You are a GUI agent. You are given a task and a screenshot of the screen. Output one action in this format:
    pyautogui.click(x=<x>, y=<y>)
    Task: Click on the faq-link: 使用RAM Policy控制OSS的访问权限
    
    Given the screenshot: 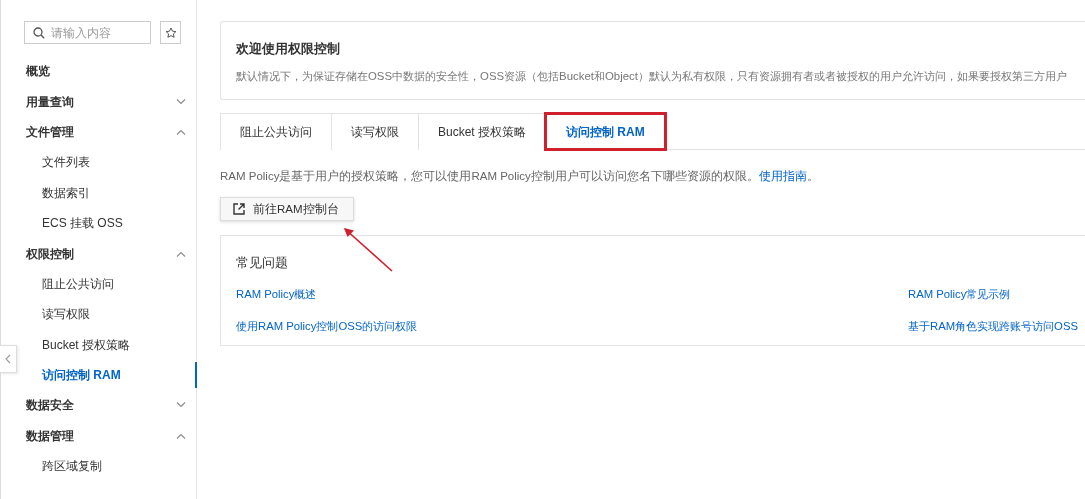 What is the action you would take?
    pyautogui.click(x=327, y=325)
    